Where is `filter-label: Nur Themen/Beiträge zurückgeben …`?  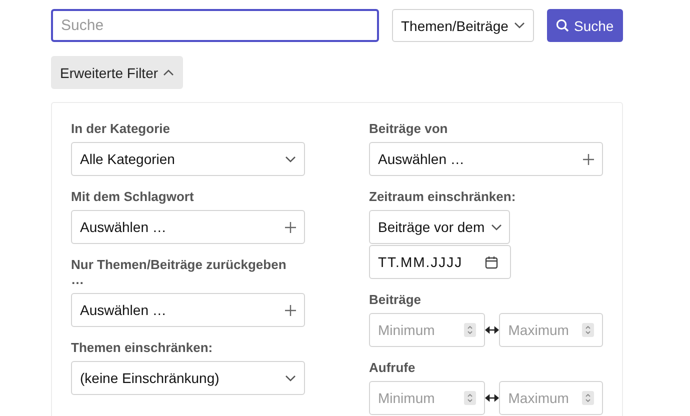
filter-label: Nur Themen/Beiträge zurückgeben … is located at coordinates (179, 272).